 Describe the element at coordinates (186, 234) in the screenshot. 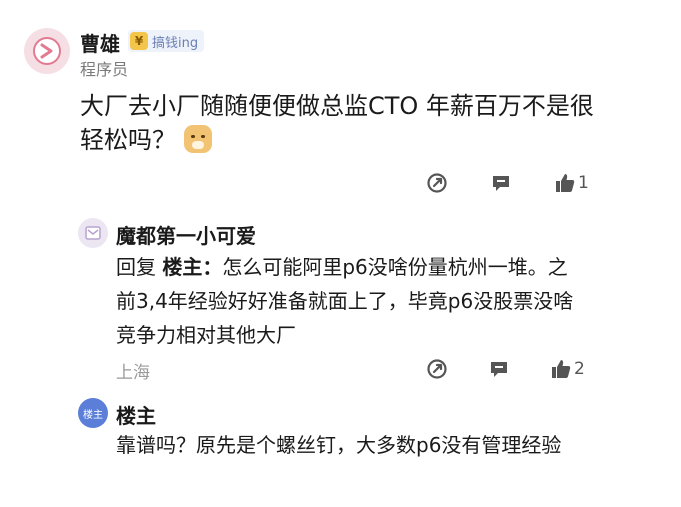

I see `reply-author-name: 魔都第一小可爱` at that location.